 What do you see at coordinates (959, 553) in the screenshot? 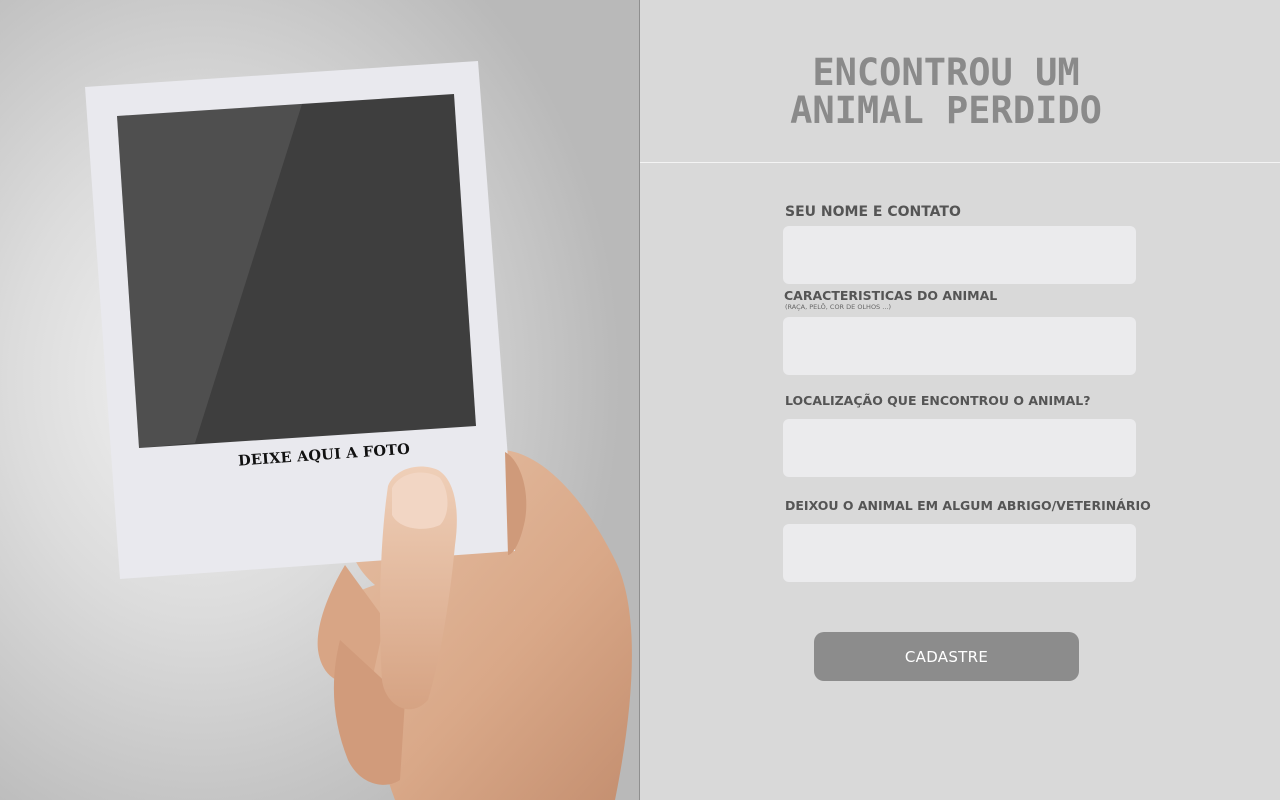
I see `shelter-vet-input` at bounding box center [959, 553].